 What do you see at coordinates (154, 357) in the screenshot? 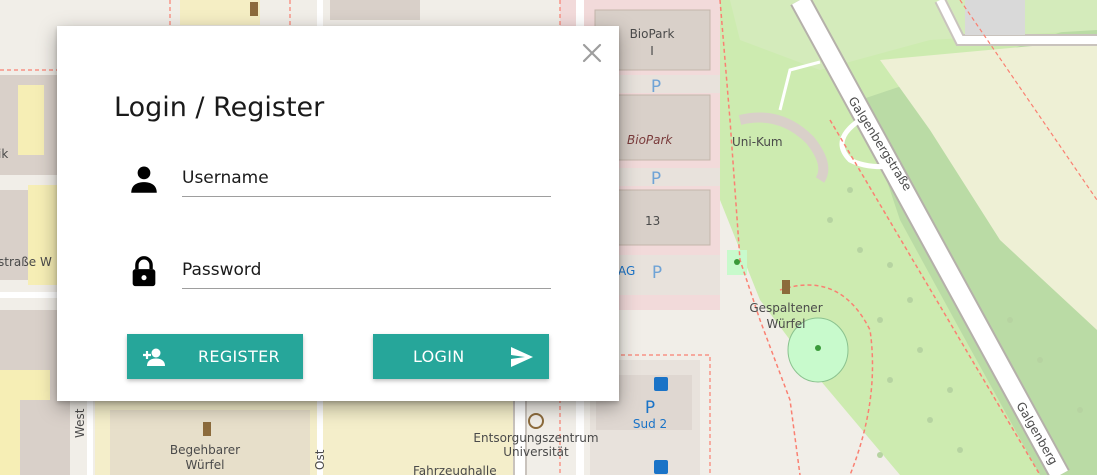
I see `person-add-icon` at bounding box center [154, 357].